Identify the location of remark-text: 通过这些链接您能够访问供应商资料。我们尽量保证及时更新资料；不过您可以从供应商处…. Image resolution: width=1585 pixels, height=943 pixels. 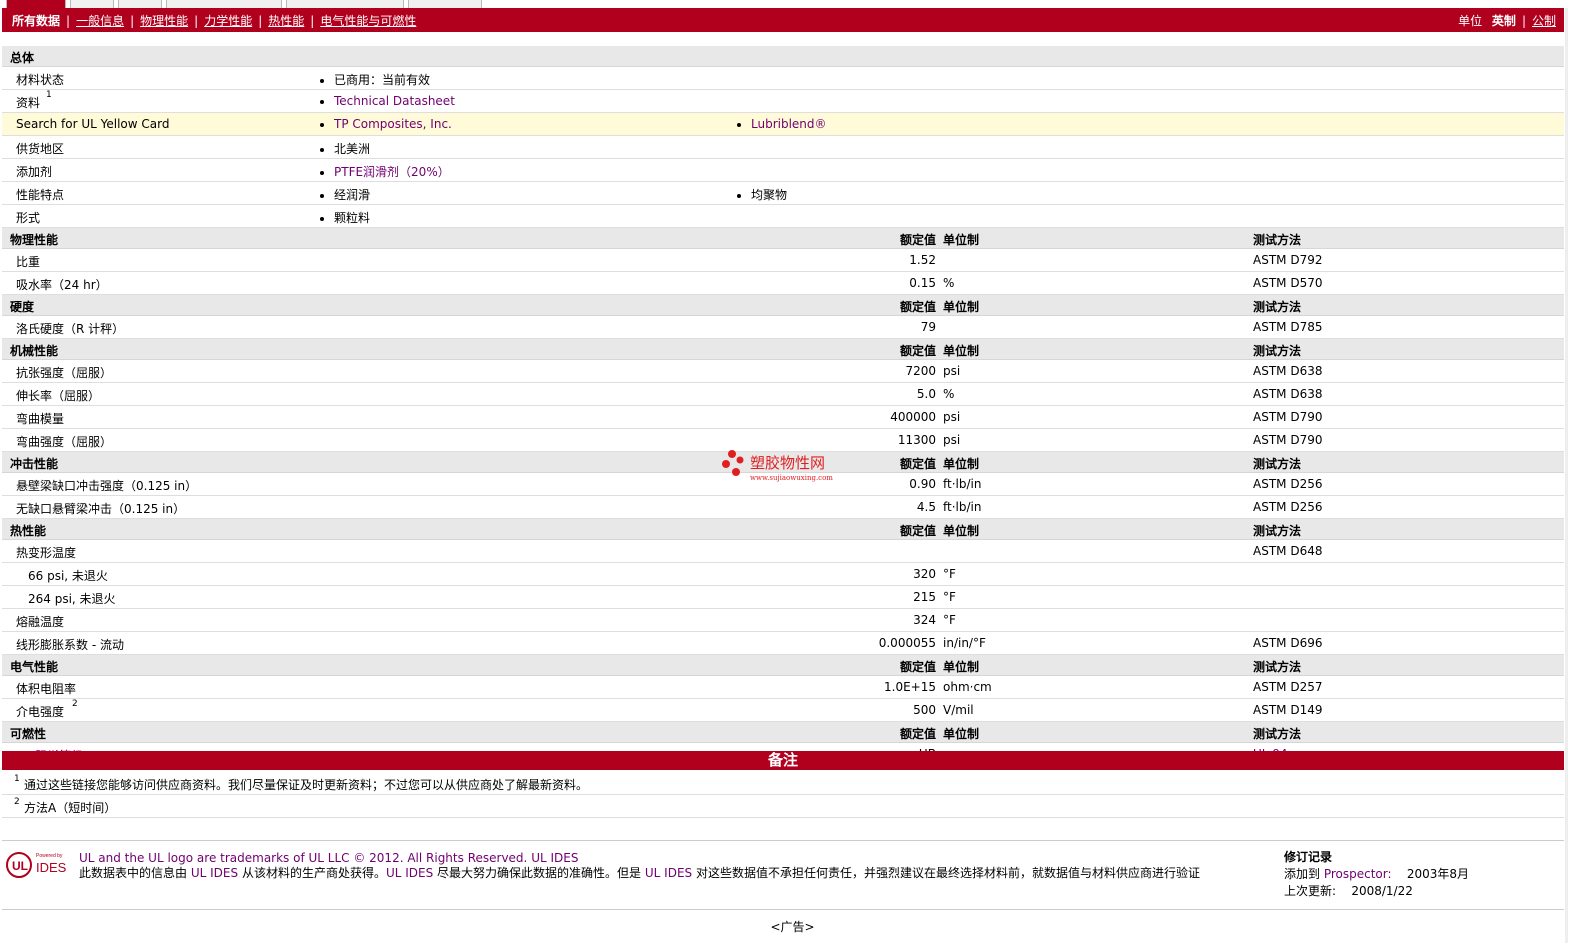
(306, 785).